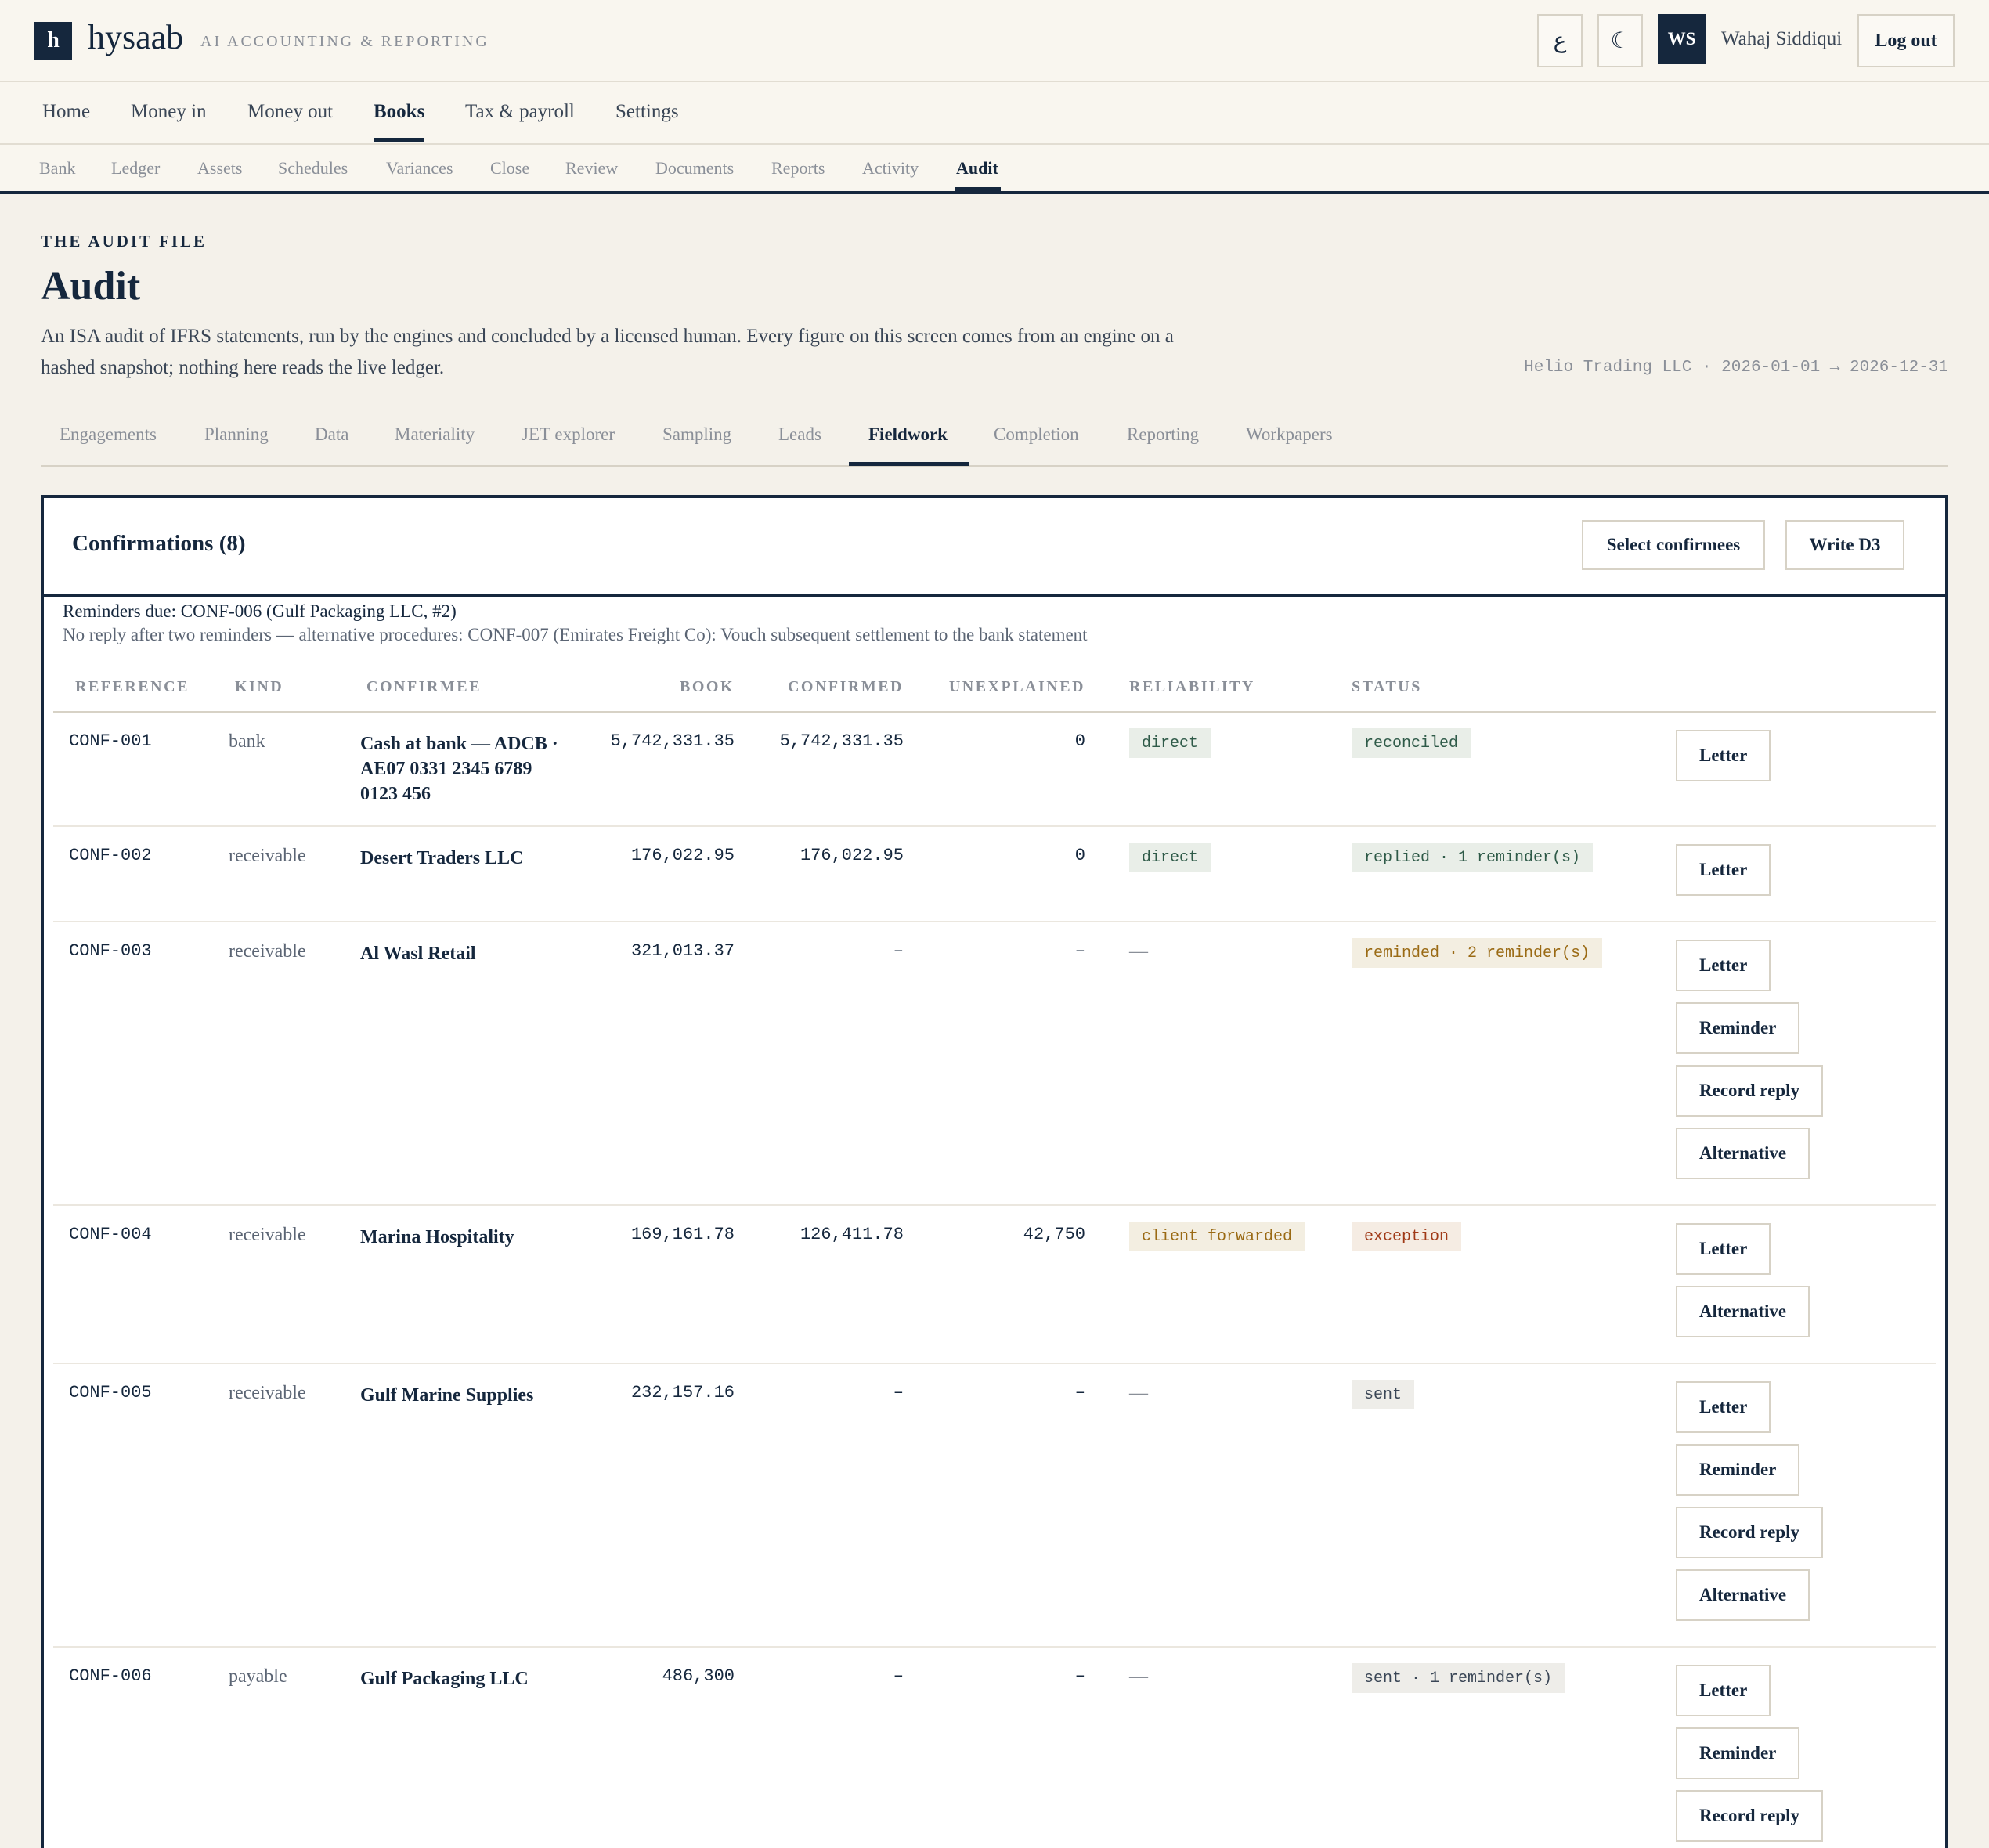  I want to click on theme-toggle-moon-icon: ☾, so click(1620, 40).